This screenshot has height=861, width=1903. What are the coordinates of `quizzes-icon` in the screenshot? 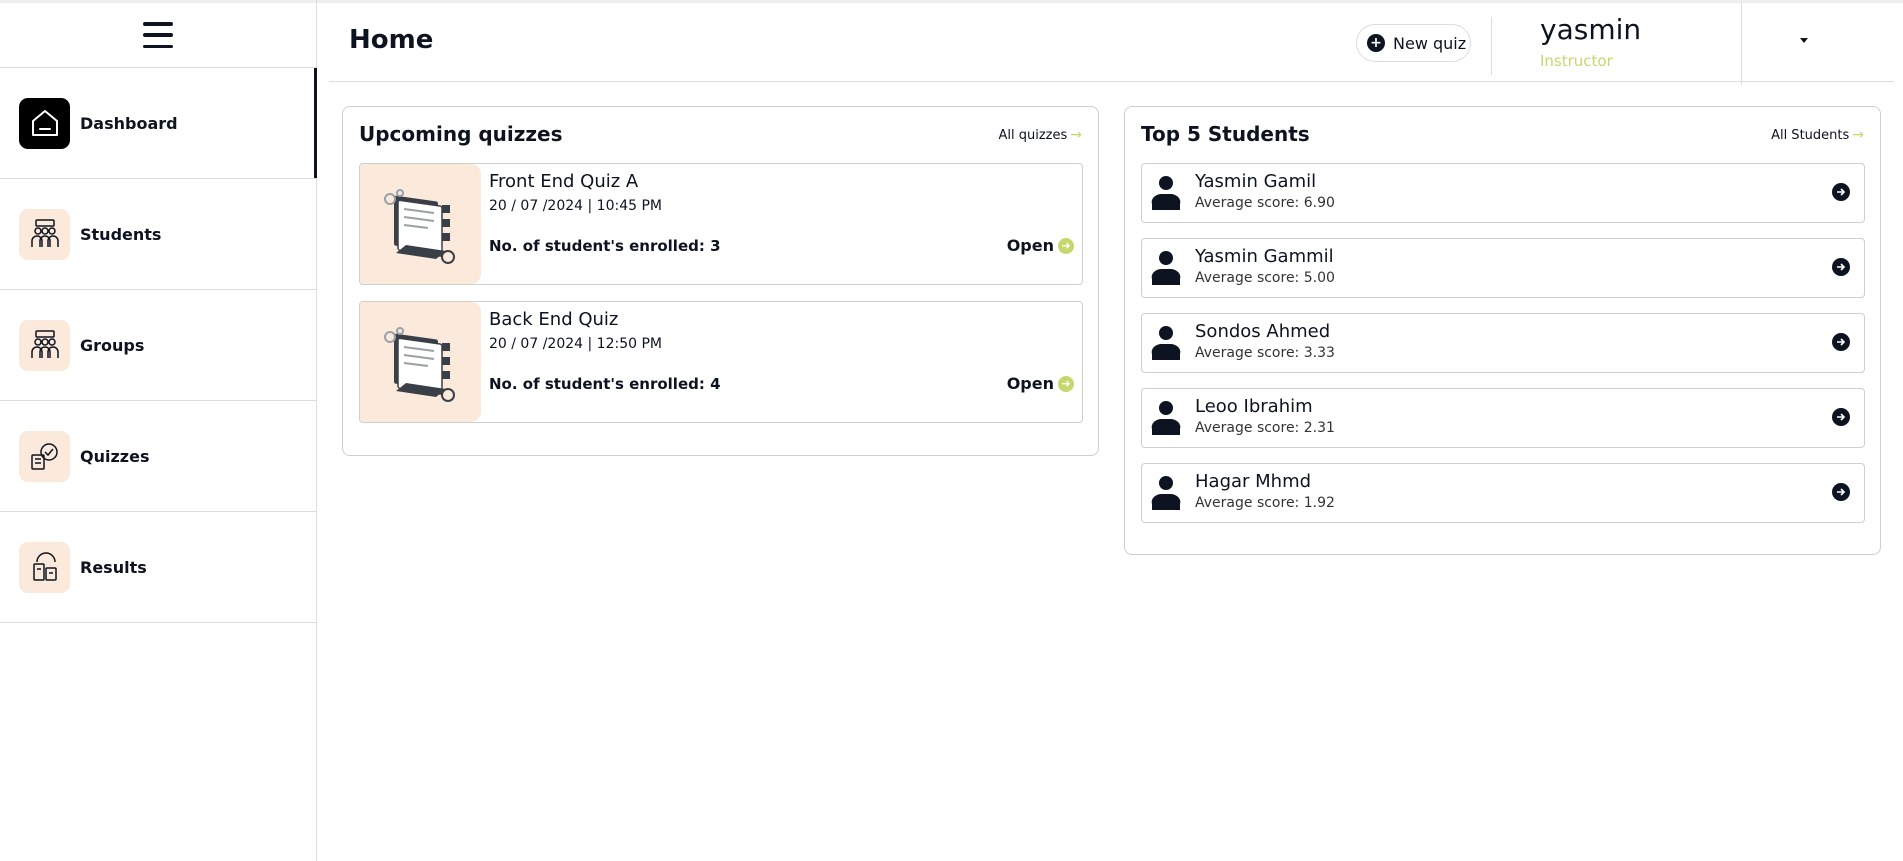 It's located at (44, 456).